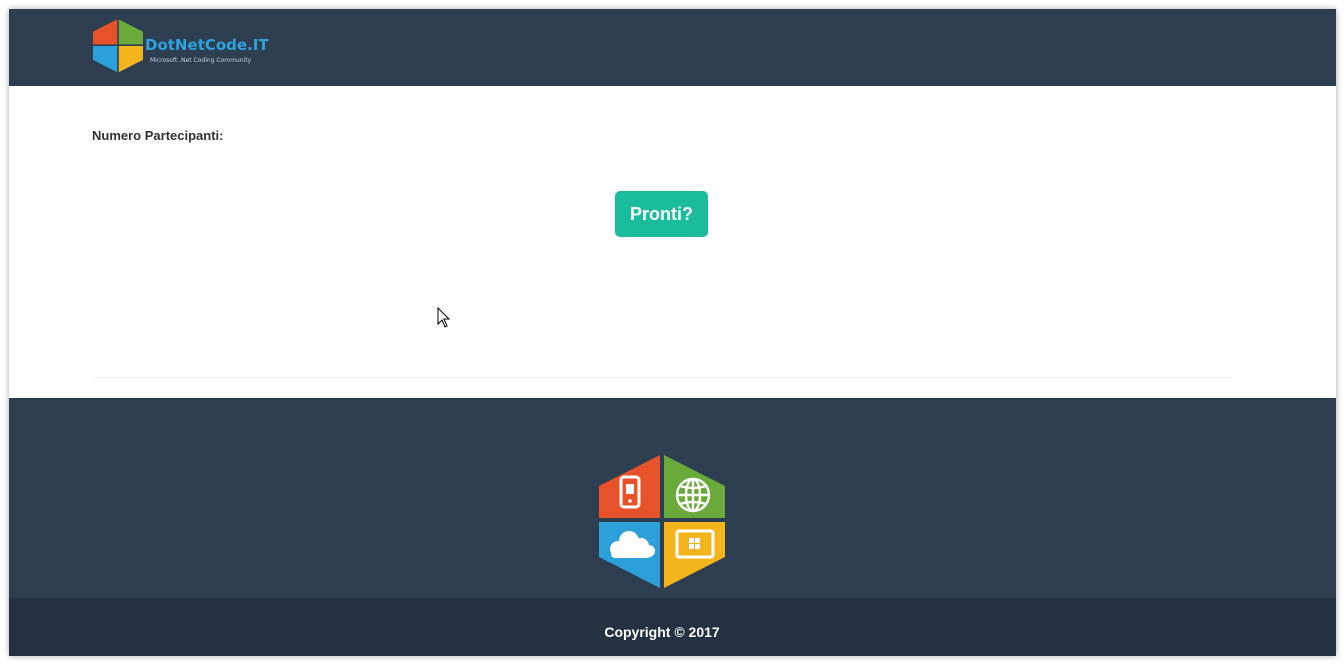  Describe the element at coordinates (201, 60) in the screenshot. I see `brand-tagline: Microsoft .Net Coding Community` at that location.